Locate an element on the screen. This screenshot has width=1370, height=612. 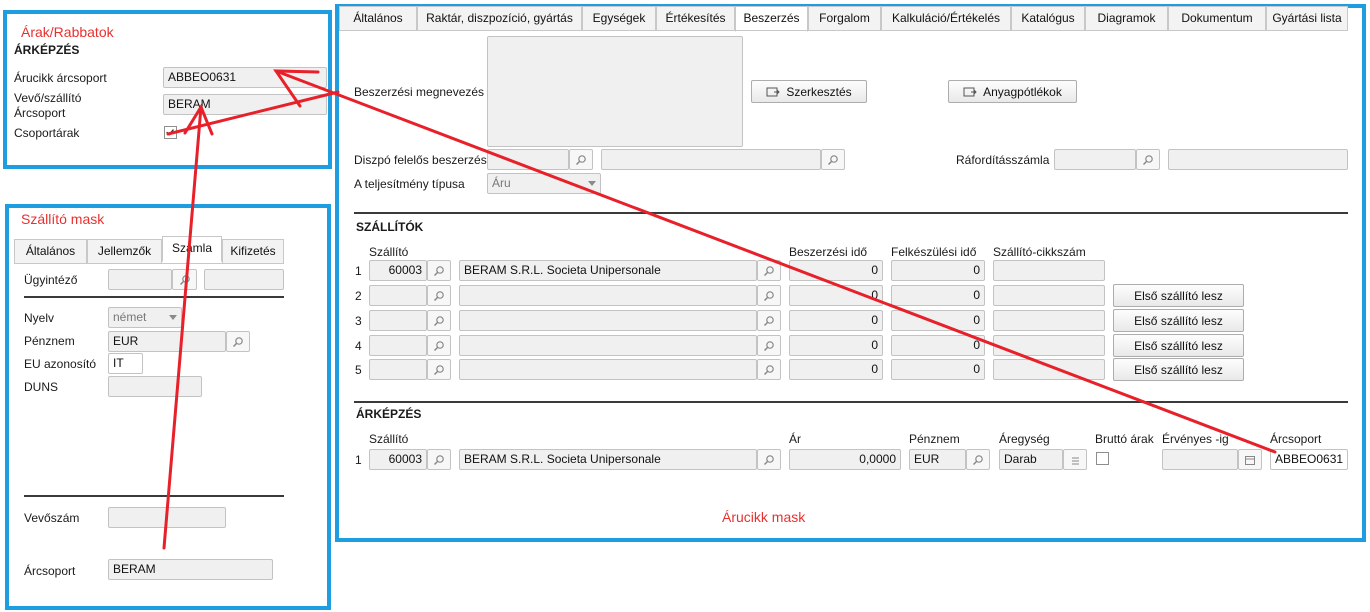
supplier-tab-jellemzok: Jellemzők is located at coordinates (124, 251).